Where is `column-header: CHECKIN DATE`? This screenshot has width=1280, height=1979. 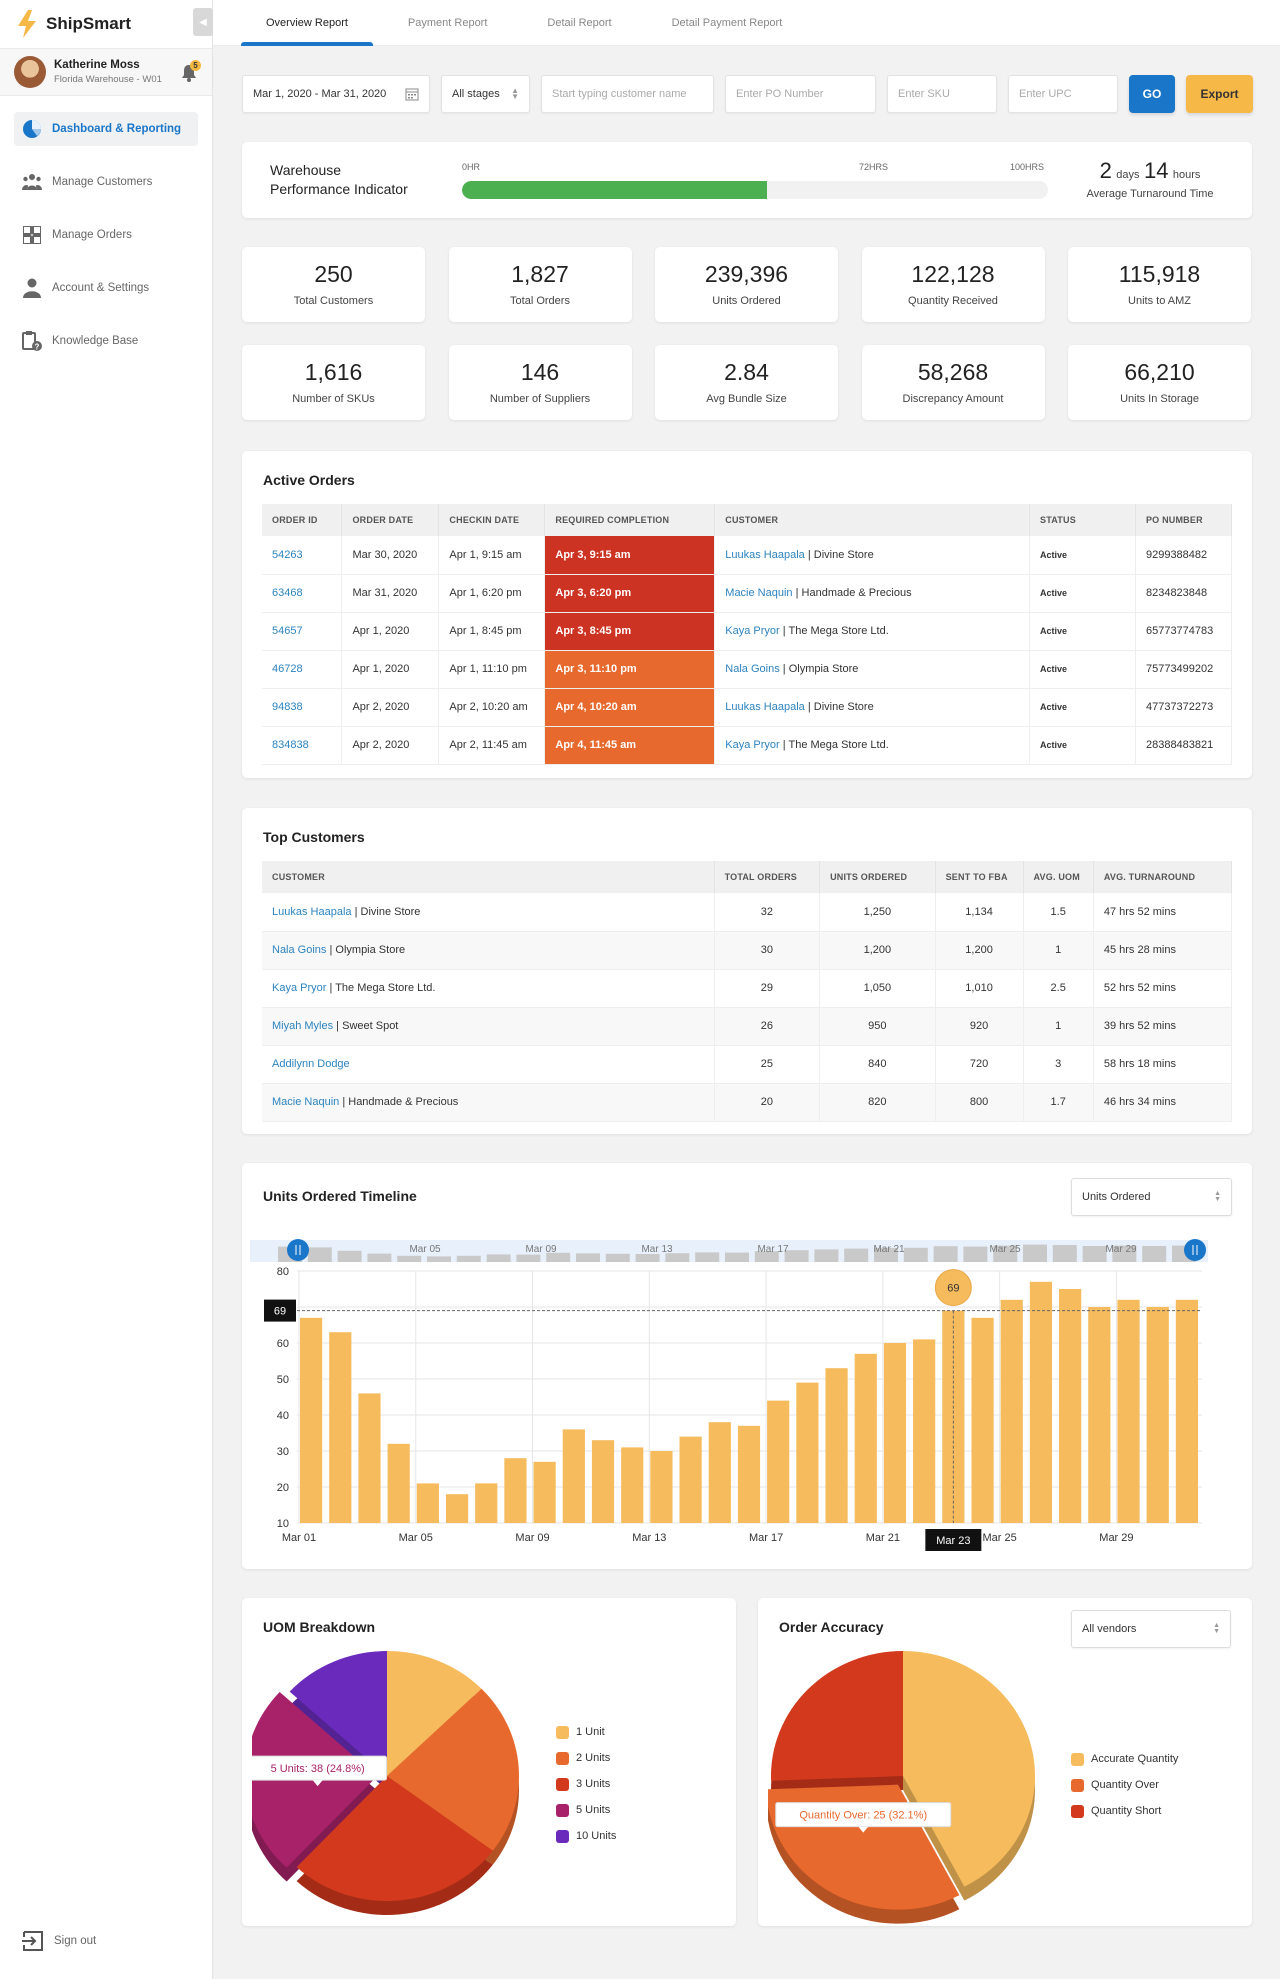 column-header: CHECKIN DATE is located at coordinates (492, 520).